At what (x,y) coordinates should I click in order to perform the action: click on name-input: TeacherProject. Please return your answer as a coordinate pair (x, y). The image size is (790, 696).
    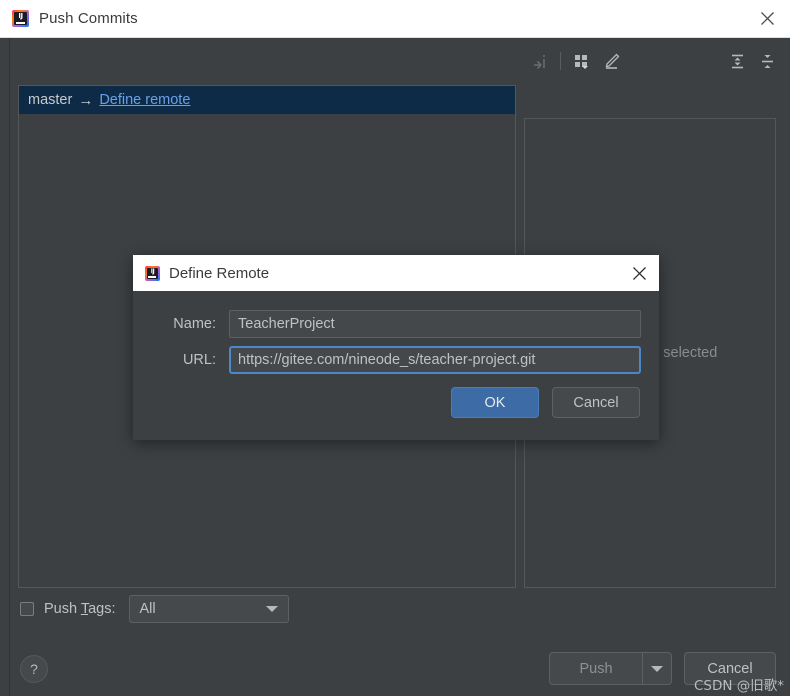
    Looking at the image, I should click on (435, 324).